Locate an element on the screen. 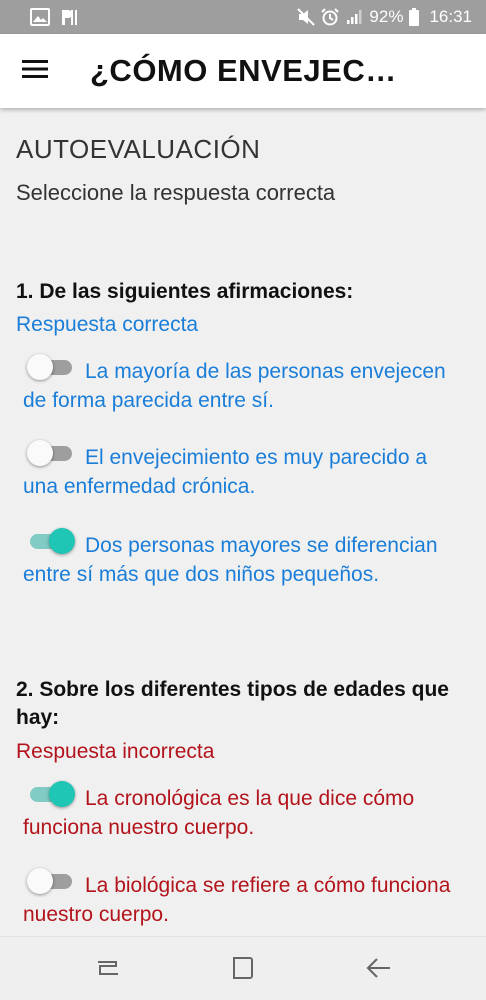 This screenshot has height=1000, width=486. battery-icon is located at coordinates (414, 17).